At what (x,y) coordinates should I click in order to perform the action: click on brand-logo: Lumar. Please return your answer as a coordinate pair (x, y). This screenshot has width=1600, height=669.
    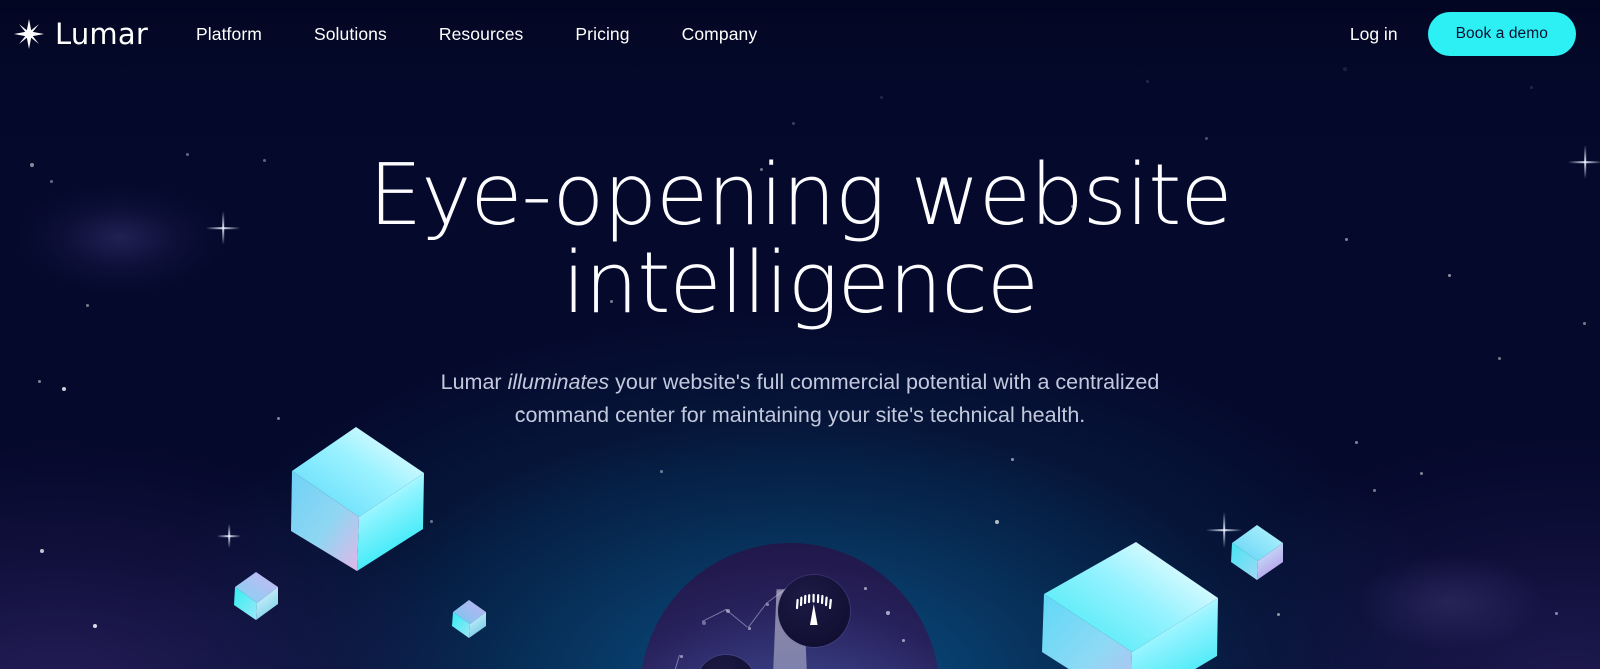
    Looking at the image, I should click on (81, 34).